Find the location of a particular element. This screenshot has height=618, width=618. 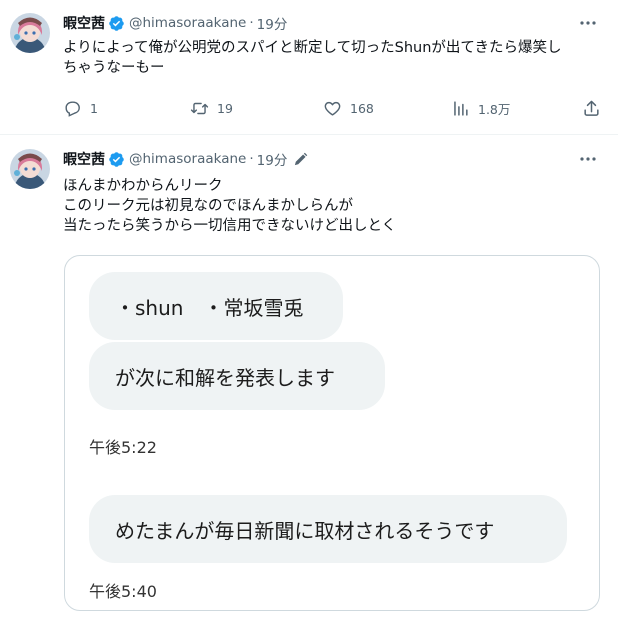

chat-timestamp: 午後5:22 is located at coordinates (123, 447).